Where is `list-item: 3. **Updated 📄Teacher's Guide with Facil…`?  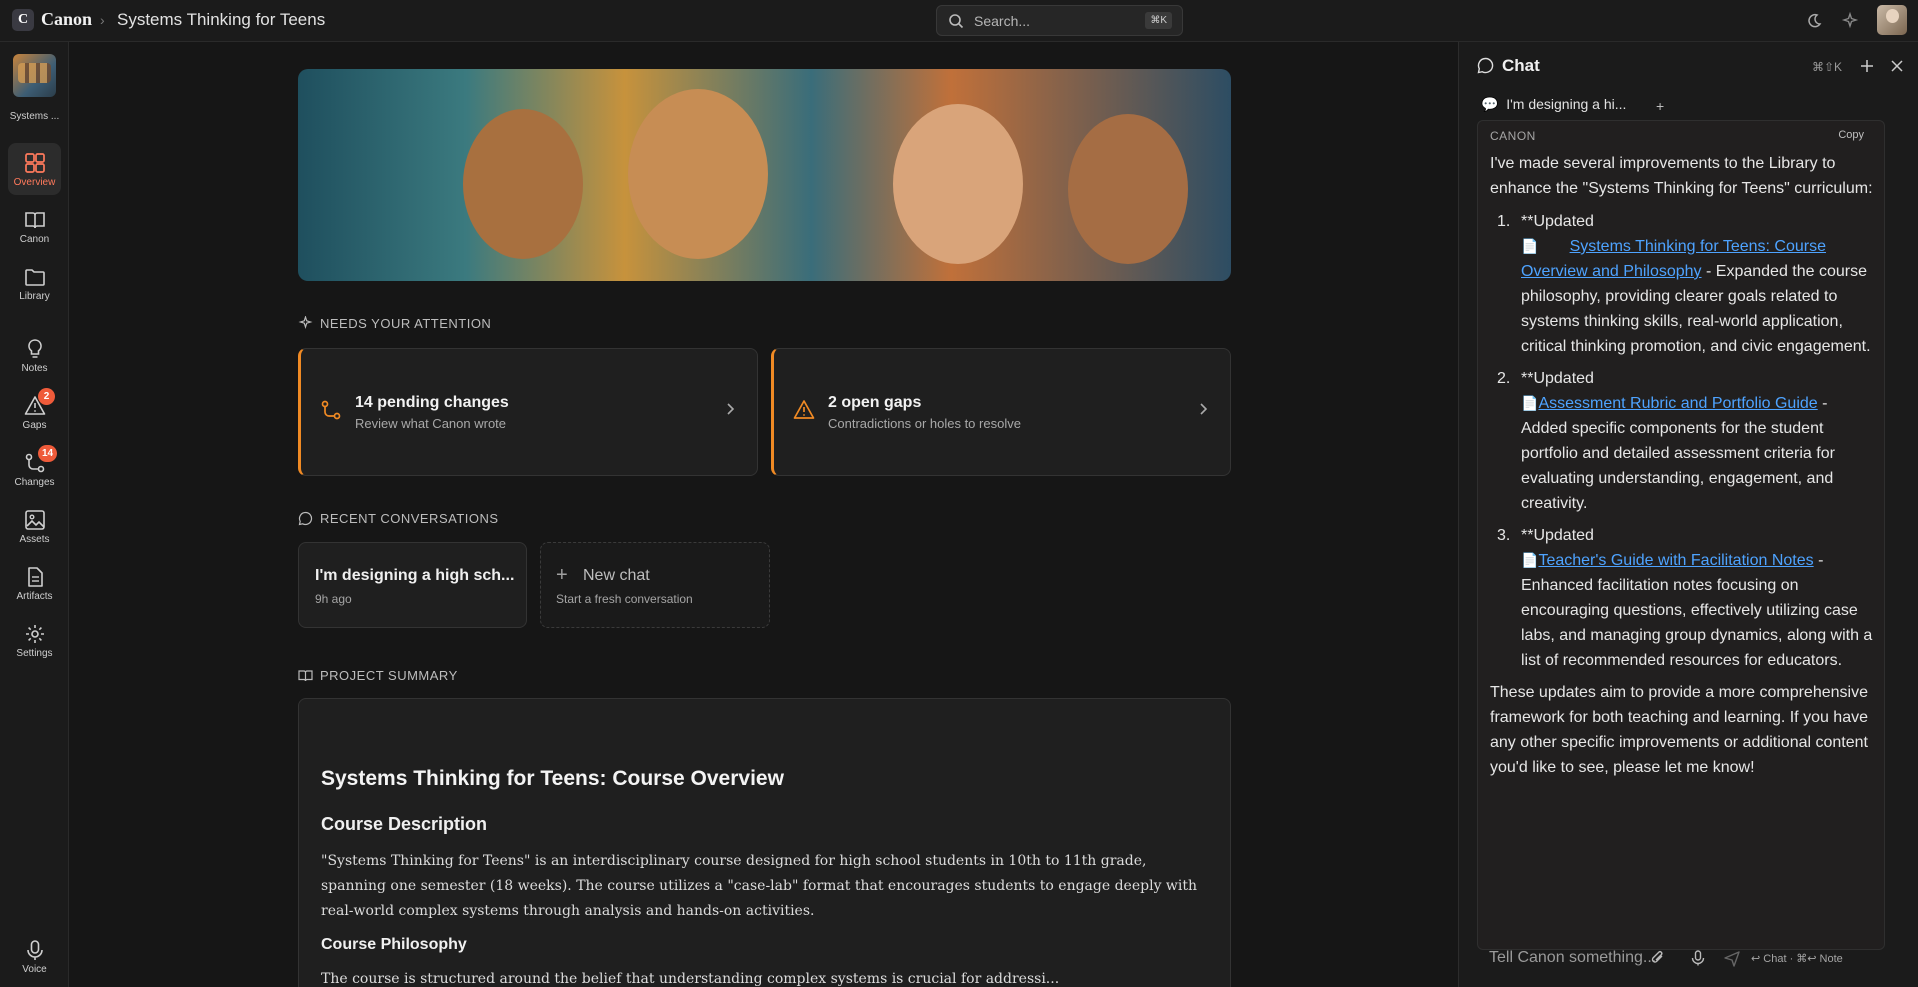
list-item: 3. **Updated 📄Teacher's Guide with Facil… is located at coordinates (1685, 598).